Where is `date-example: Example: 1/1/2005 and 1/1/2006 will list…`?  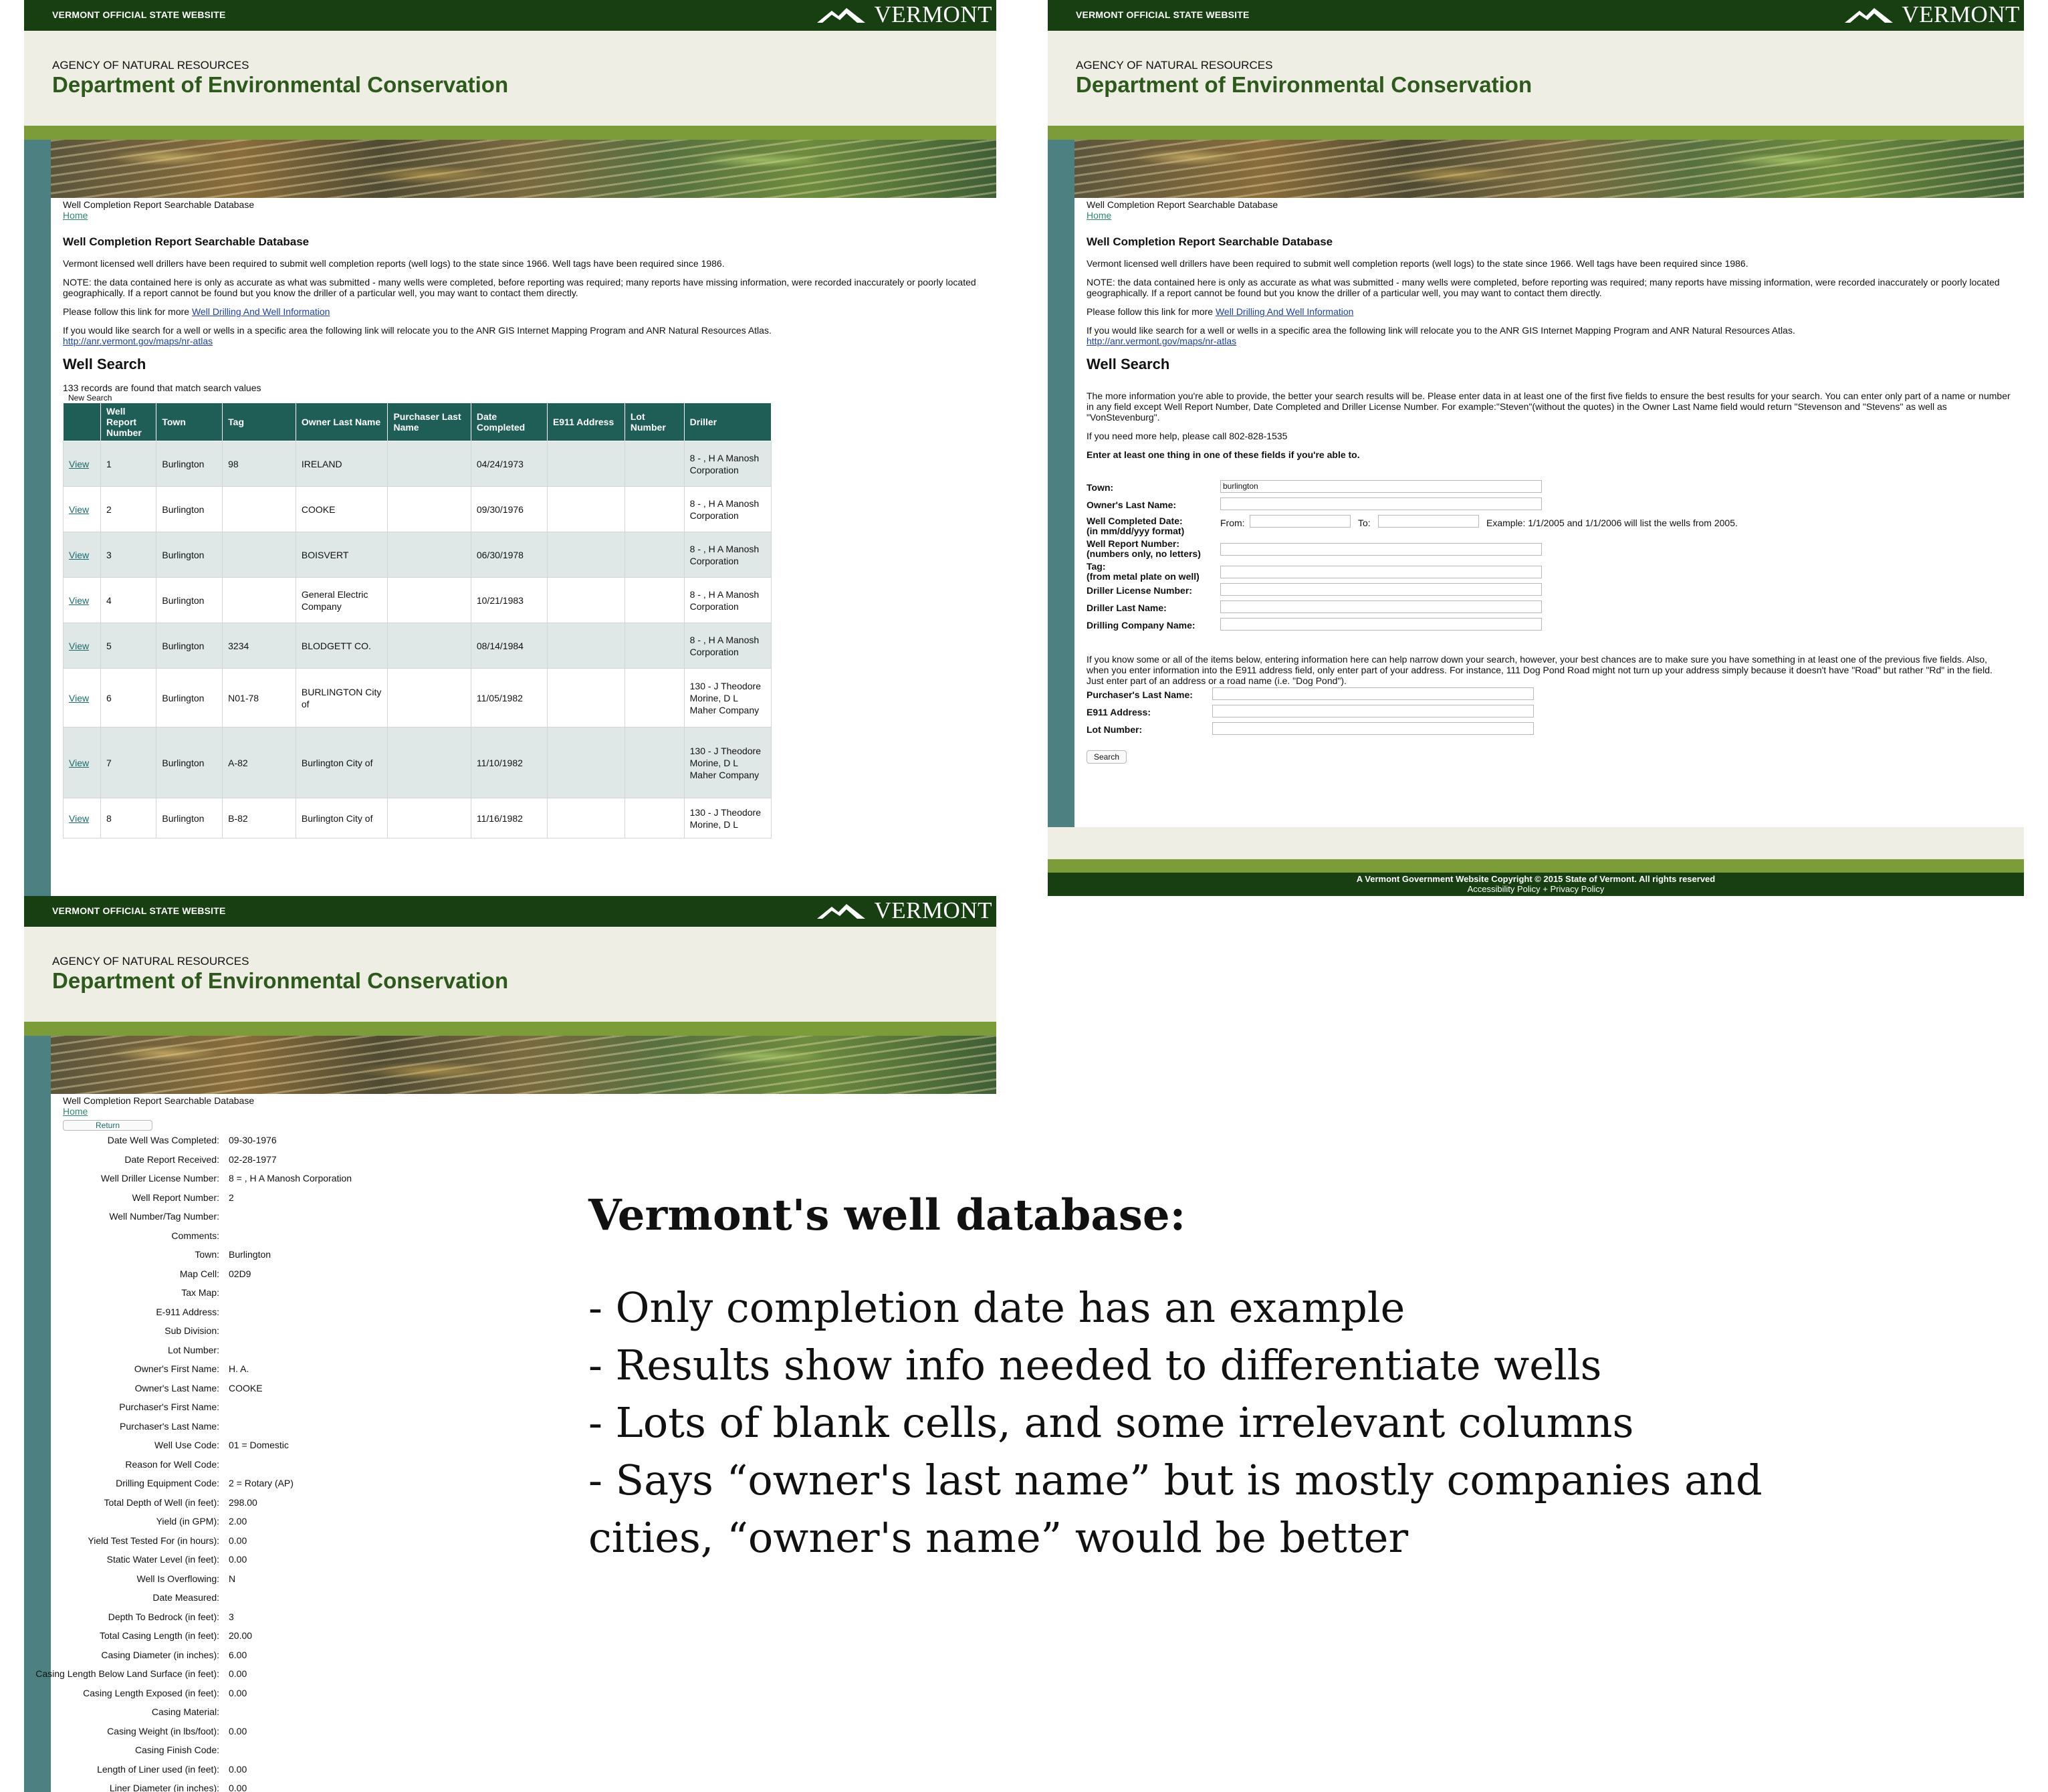
date-example: Example: 1/1/2005 and 1/1/2006 will list… is located at coordinates (1612, 523).